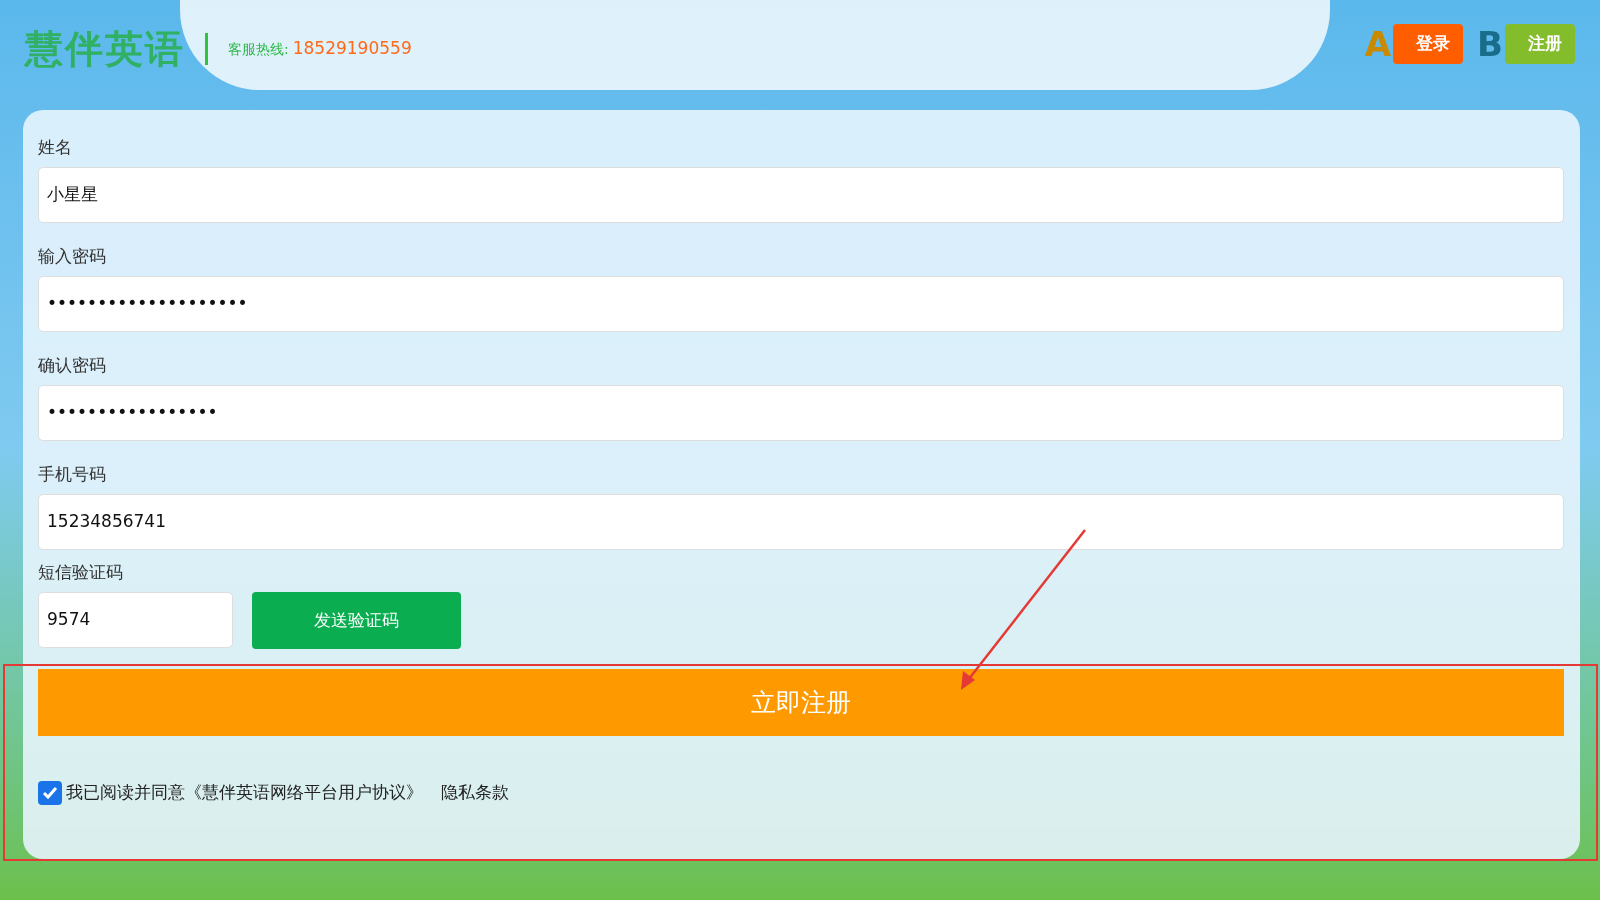 Image resolution: width=1600 pixels, height=900 pixels. I want to click on agreement-text: 我已阅读并同意《慧伴英语网络平台用户协议》, so click(244, 792).